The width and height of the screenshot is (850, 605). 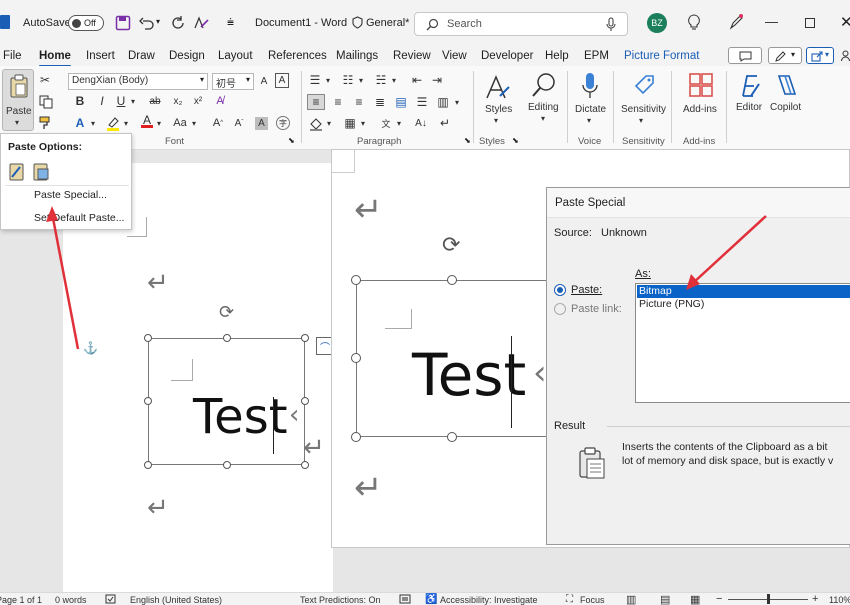 What do you see at coordinates (726, 252) in the screenshot?
I see `annotation-arrow-bitmap` at bounding box center [726, 252].